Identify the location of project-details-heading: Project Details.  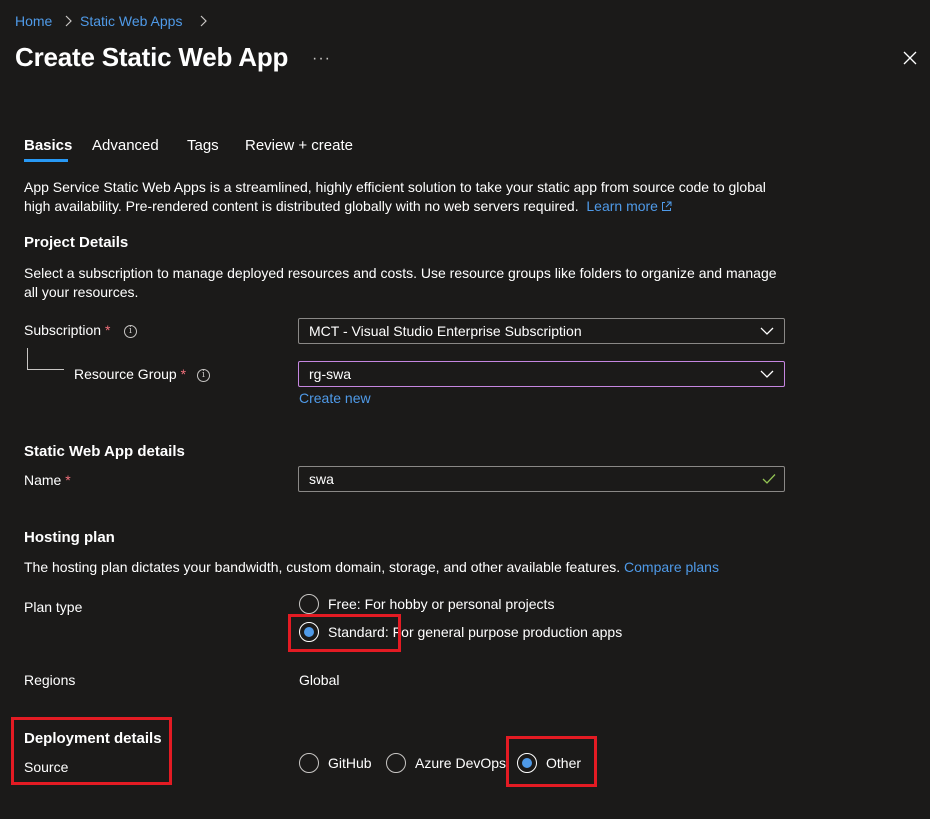
(76, 242).